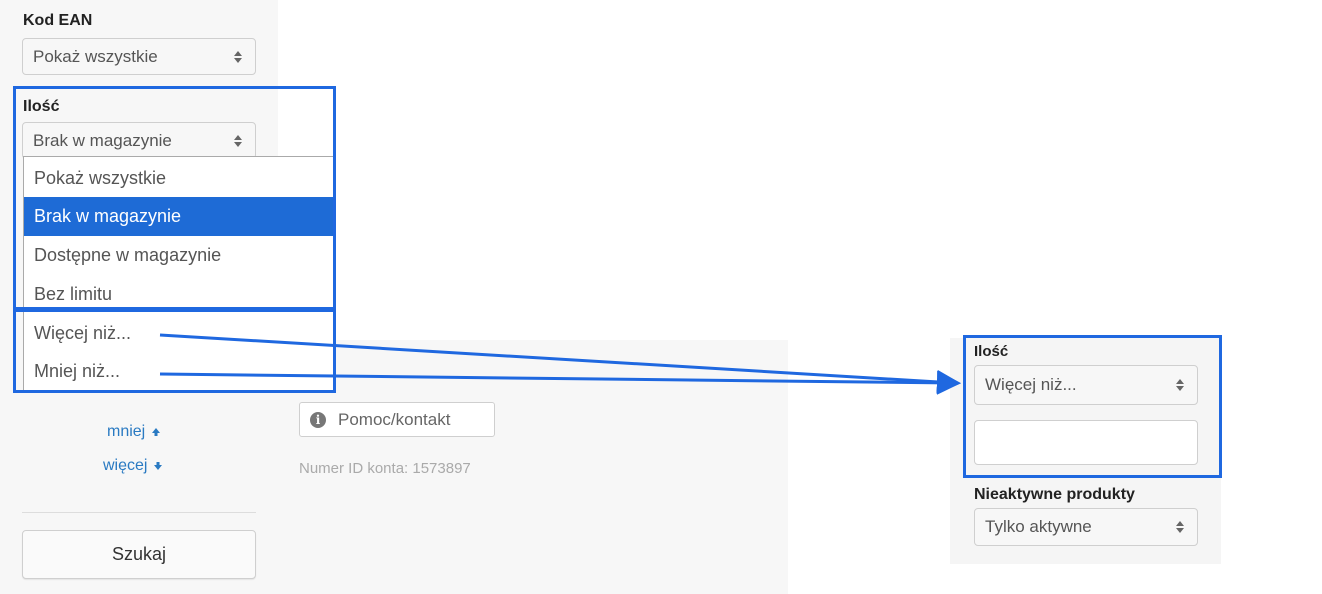  Describe the element at coordinates (139, 512) in the screenshot. I see `sidebar-divider` at that location.